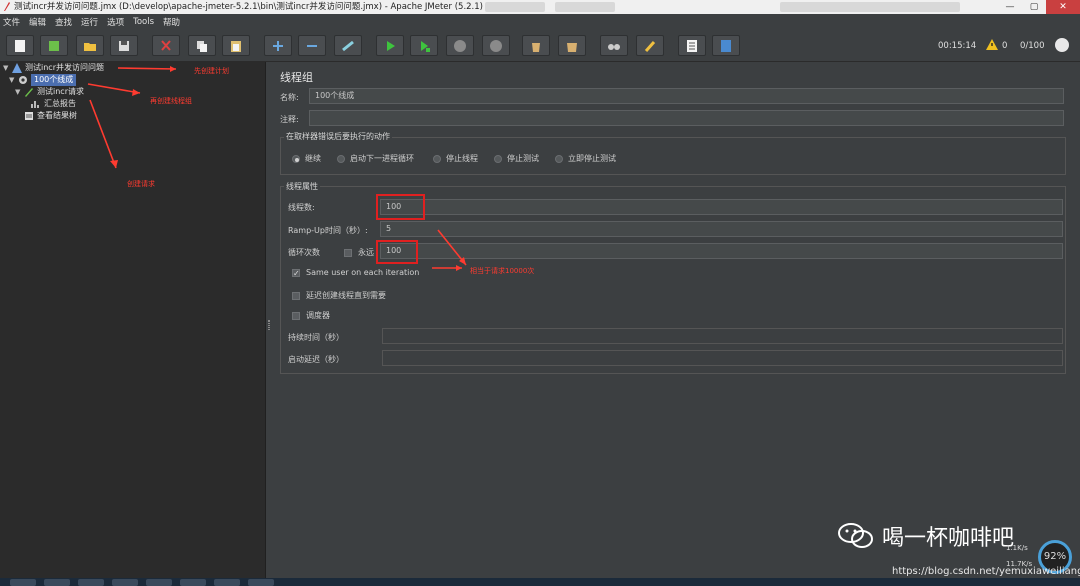  Describe the element at coordinates (502, 271) in the screenshot. I see `annotation-equals: 相当于请求10000次` at that location.